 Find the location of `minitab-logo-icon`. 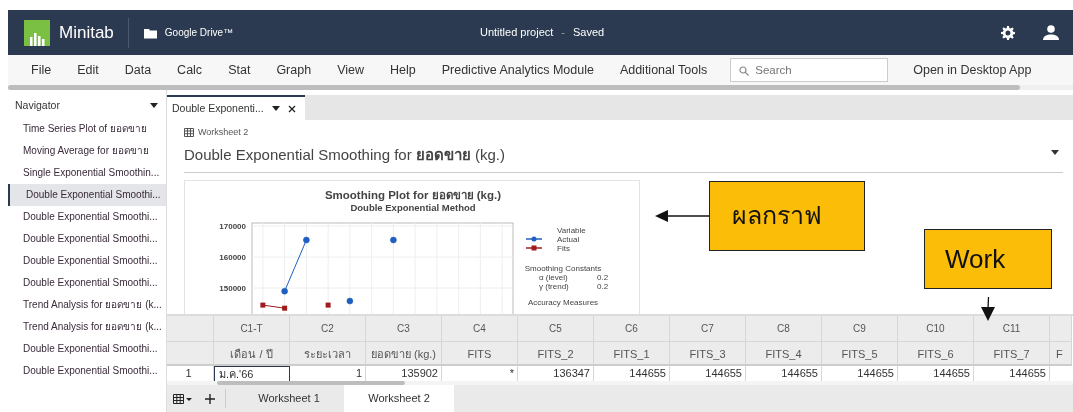

minitab-logo-icon is located at coordinates (37, 32).